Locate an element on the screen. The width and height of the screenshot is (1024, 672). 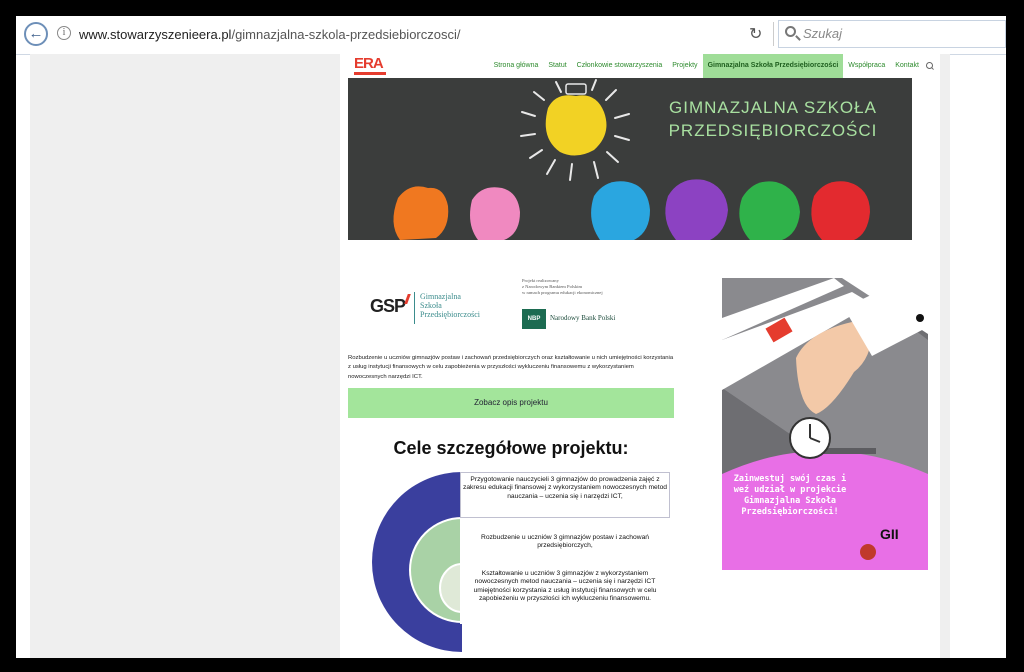
gsp-name: Gimnazjalna Szkoła Przedsiębiorczości is located at coordinates (460, 305).